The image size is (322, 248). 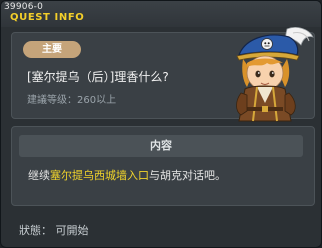 I want to click on desc-location-highlight: 塞尔提乌西城墙入口, so click(x=99, y=175).